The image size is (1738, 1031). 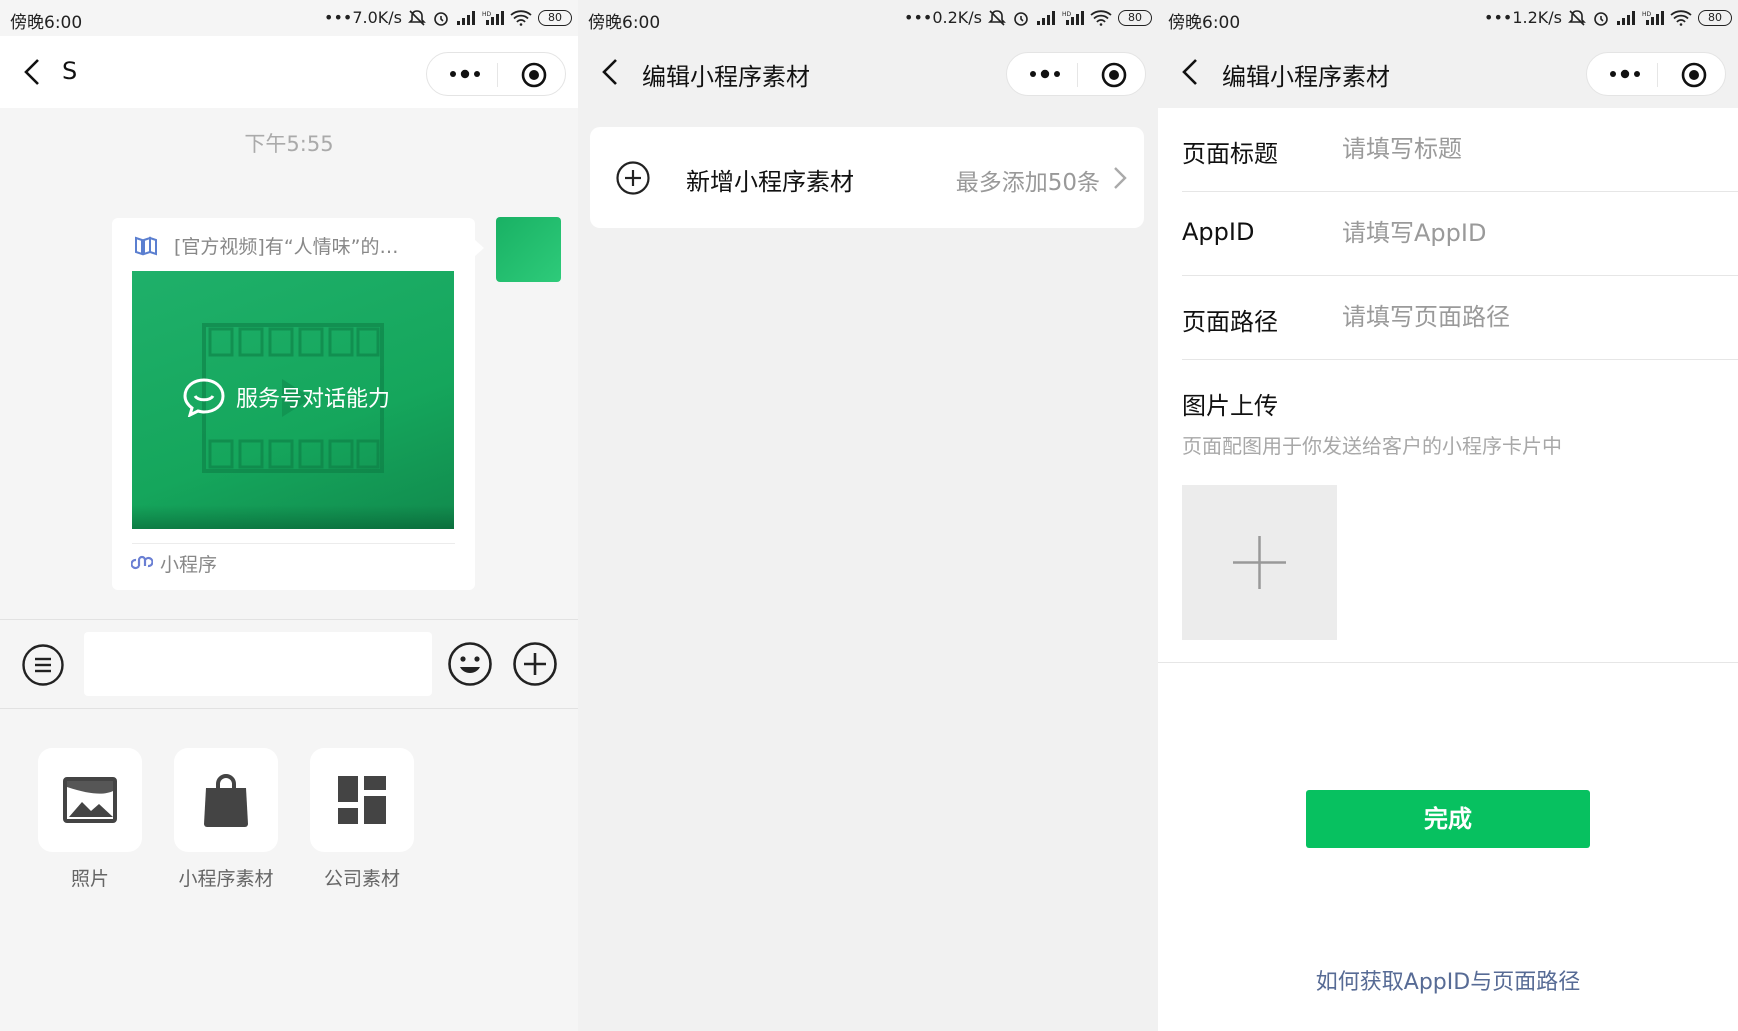 I want to click on plus-icon, so click(x=1259, y=562).